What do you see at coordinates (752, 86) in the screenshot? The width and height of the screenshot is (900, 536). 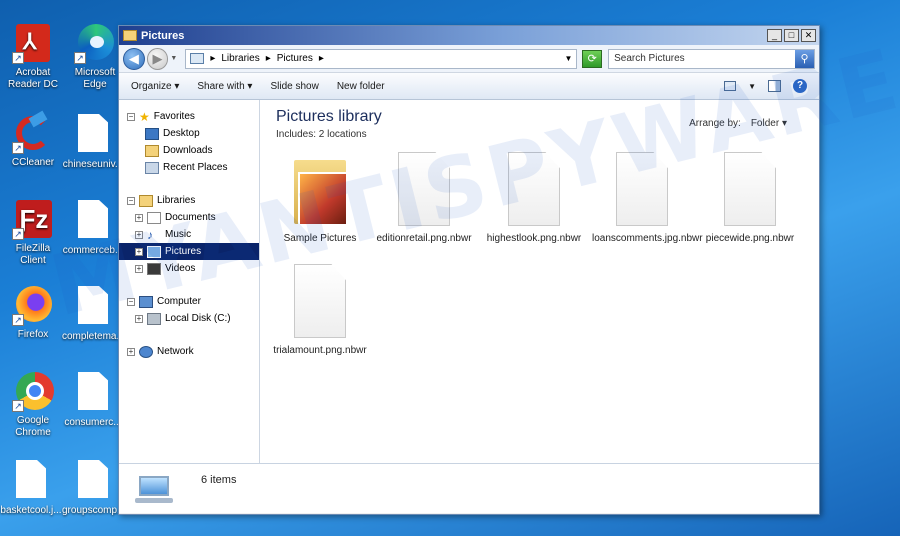 I see `views-dropdown-icon: ▼` at bounding box center [752, 86].